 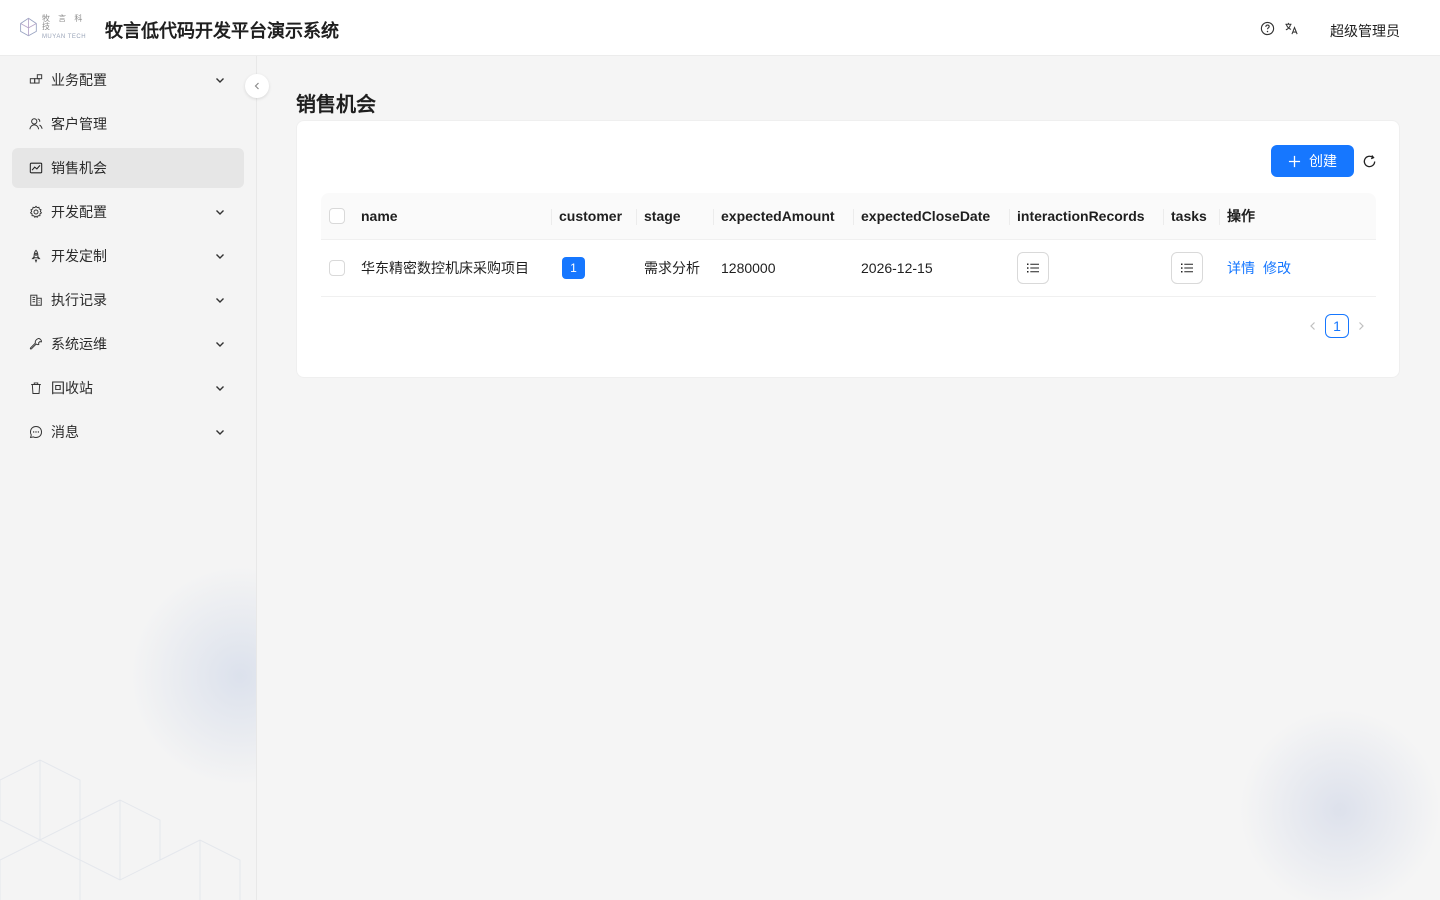 I want to click on chart-line-icon, so click(x=36, y=168).